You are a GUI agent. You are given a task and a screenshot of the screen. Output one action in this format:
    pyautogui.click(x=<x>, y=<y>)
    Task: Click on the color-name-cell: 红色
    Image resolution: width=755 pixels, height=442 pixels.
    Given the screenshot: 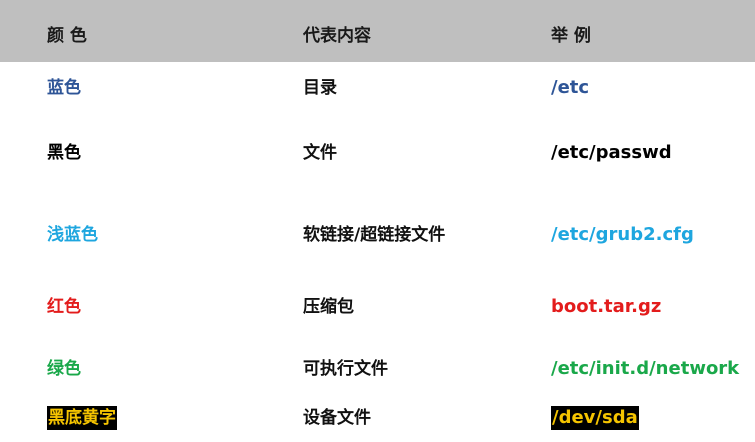 What is the action you would take?
    pyautogui.click(x=64, y=307)
    